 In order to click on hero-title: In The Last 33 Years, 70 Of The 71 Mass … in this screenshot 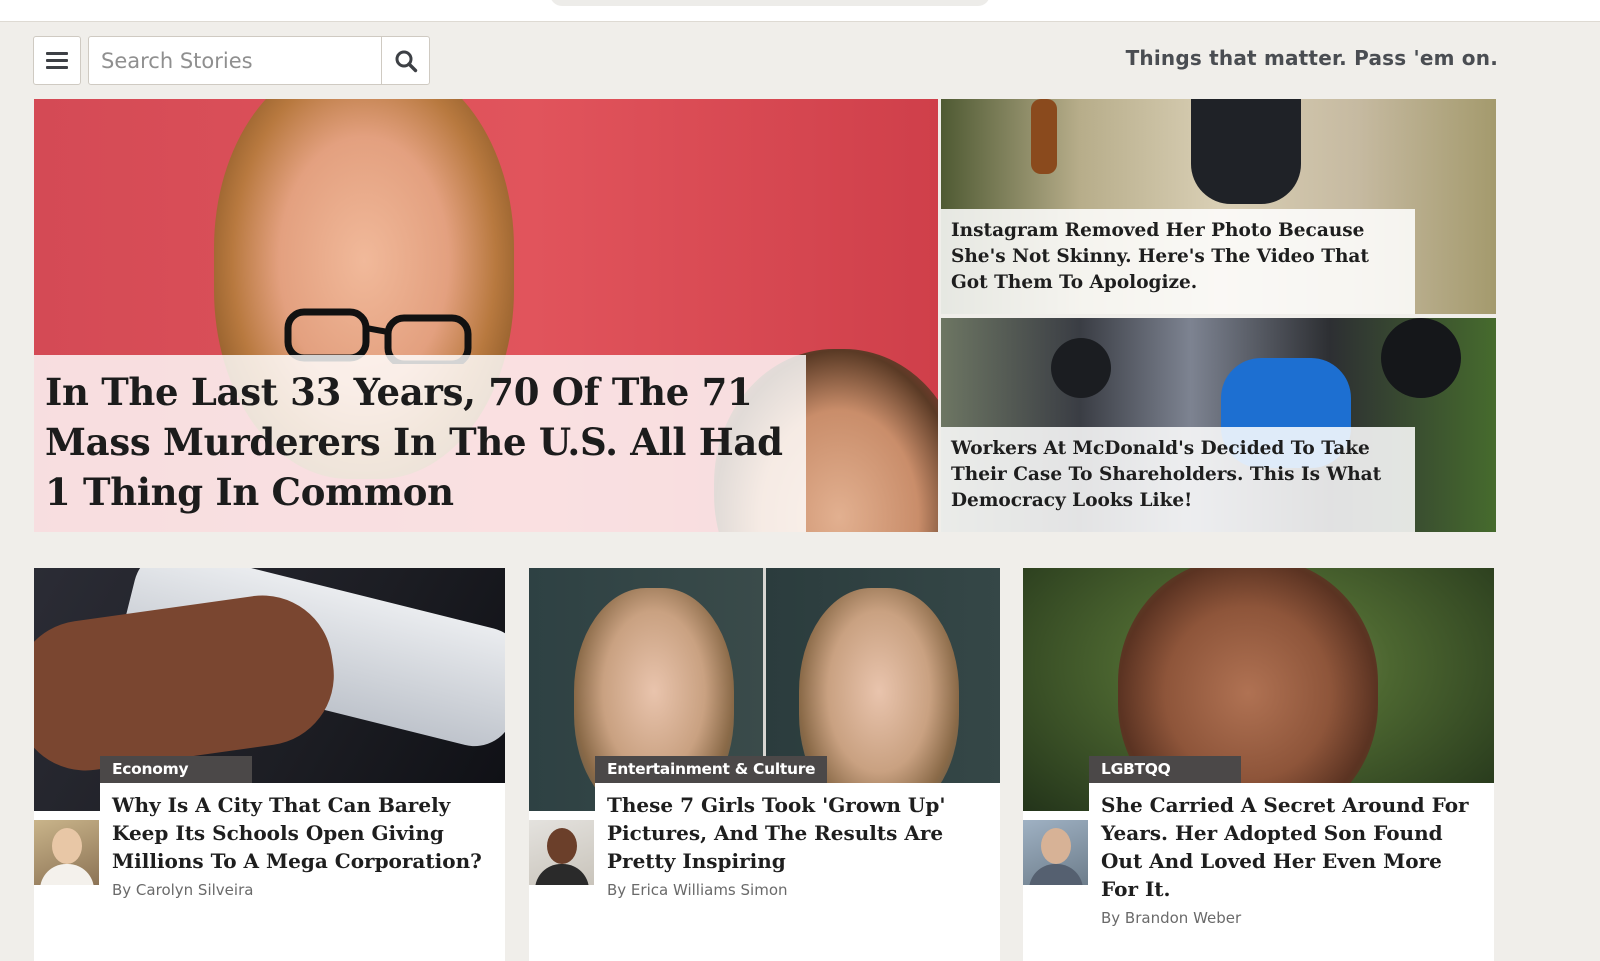, I will do `click(420, 442)`.